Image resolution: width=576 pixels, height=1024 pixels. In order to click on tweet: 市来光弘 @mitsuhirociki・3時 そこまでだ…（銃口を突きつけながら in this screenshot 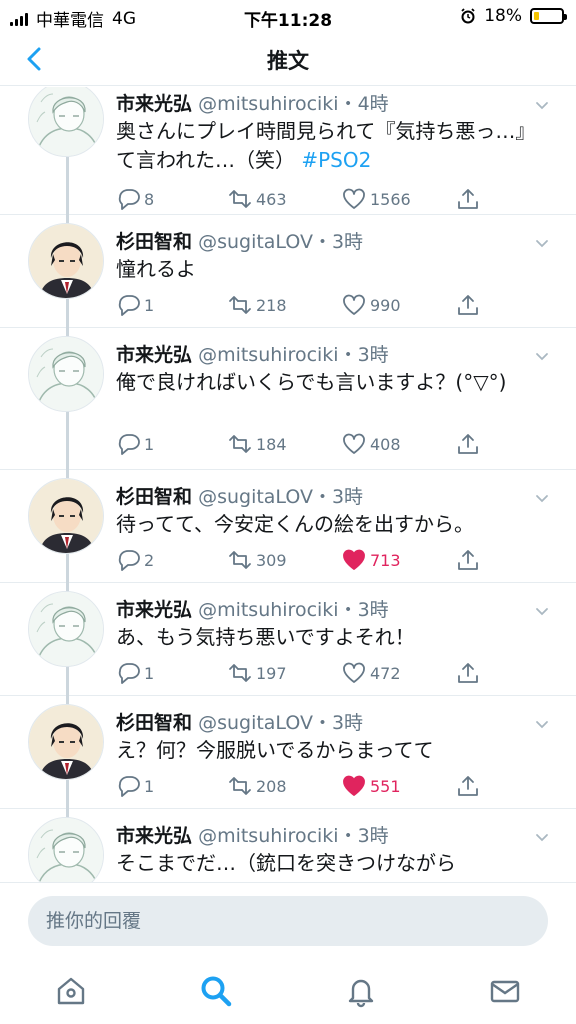, I will do `click(288, 845)`.